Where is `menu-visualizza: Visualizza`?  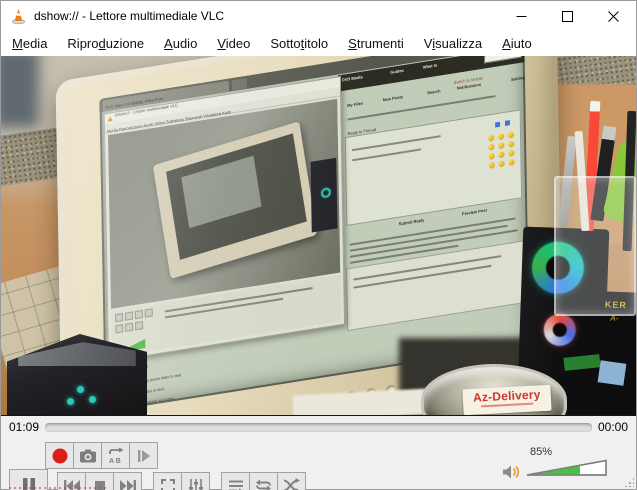 menu-visualizza: Visualizza is located at coordinates (453, 43).